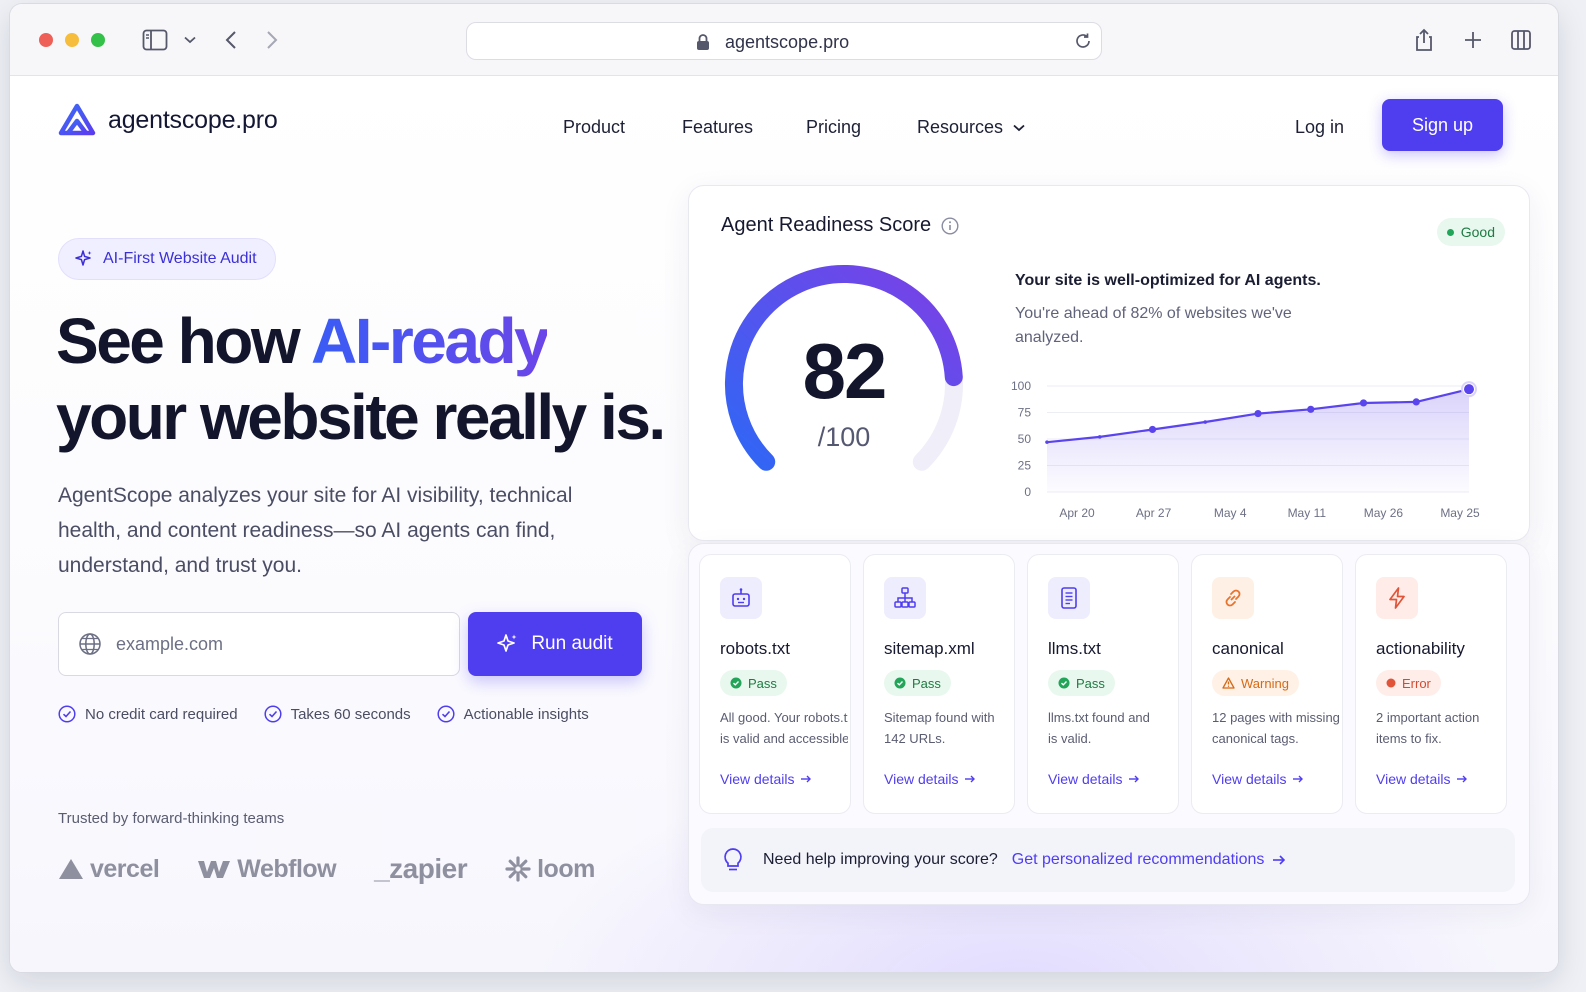  Describe the element at coordinates (950, 225) in the screenshot. I see `info-icon` at that location.